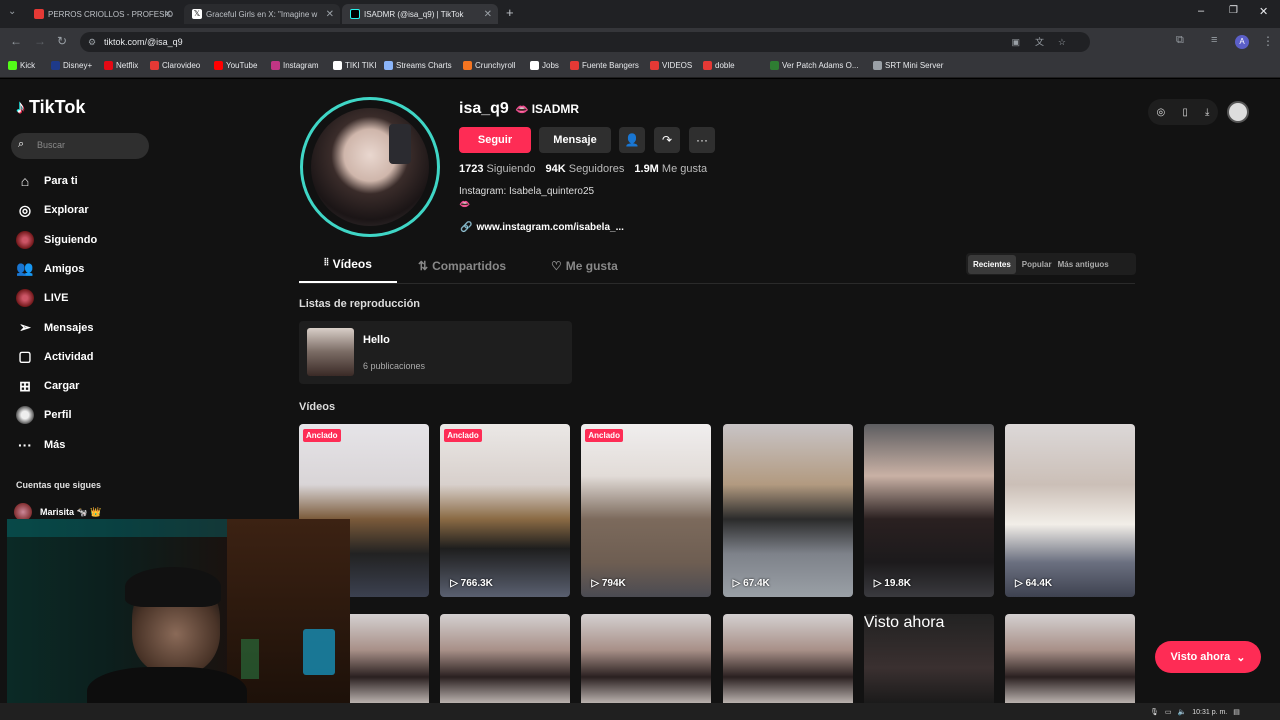 The width and height of the screenshot is (1280, 720). What do you see at coordinates (495, 140) in the screenshot?
I see `follow-button: Seguir` at bounding box center [495, 140].